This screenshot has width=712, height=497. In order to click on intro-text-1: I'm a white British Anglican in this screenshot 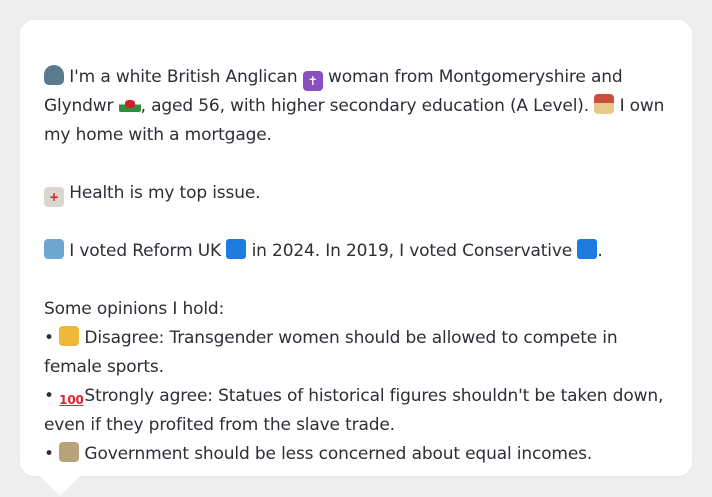, I will do `click(183, 77)`.